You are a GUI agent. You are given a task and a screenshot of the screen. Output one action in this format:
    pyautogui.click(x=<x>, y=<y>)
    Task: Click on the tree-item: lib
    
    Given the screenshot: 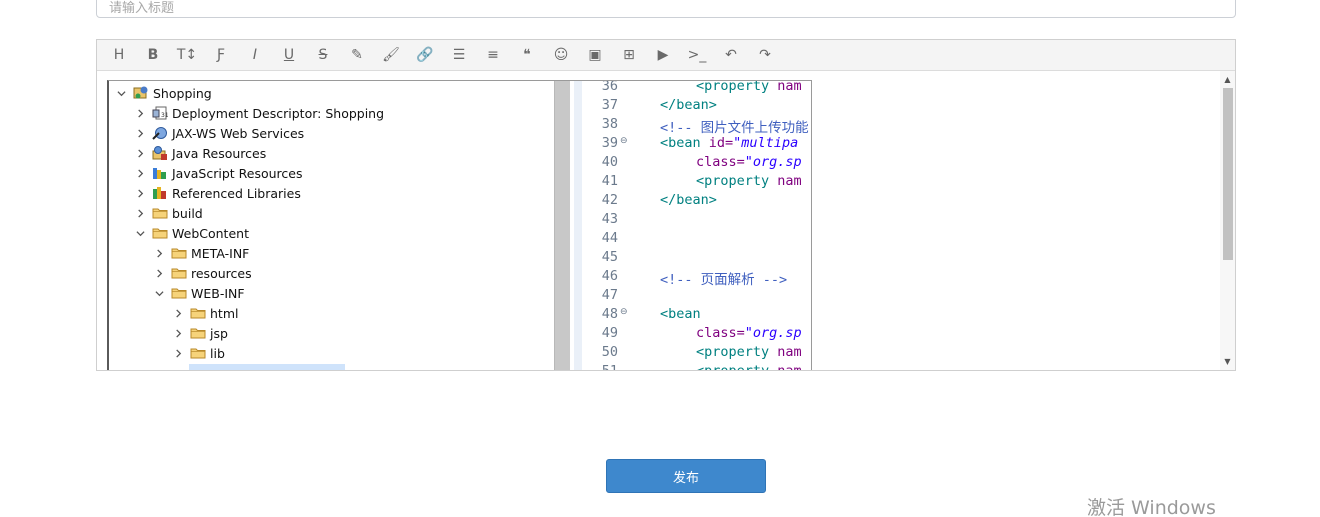 What is the action you would take?
    pyautogui.click(x=198, y=353)
    